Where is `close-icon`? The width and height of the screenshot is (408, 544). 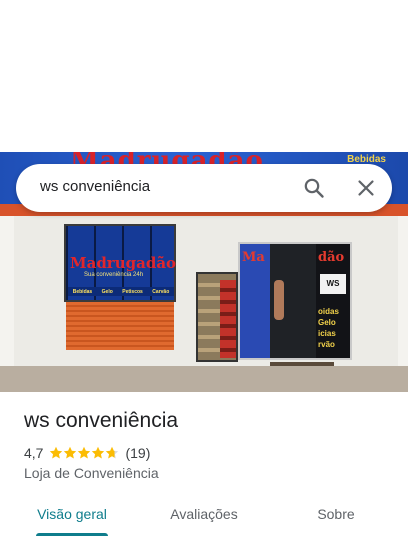
close-icon is located at coordinates (366, 188).